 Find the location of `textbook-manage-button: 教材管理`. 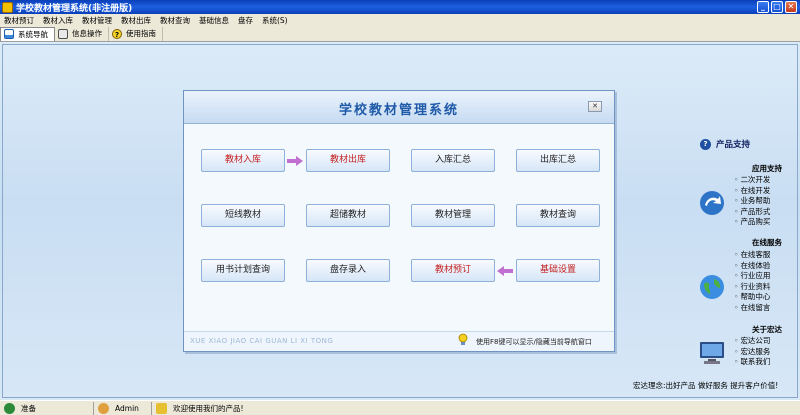

textbook-manage-button: 教材管理 is located at coordinates (453, 215).